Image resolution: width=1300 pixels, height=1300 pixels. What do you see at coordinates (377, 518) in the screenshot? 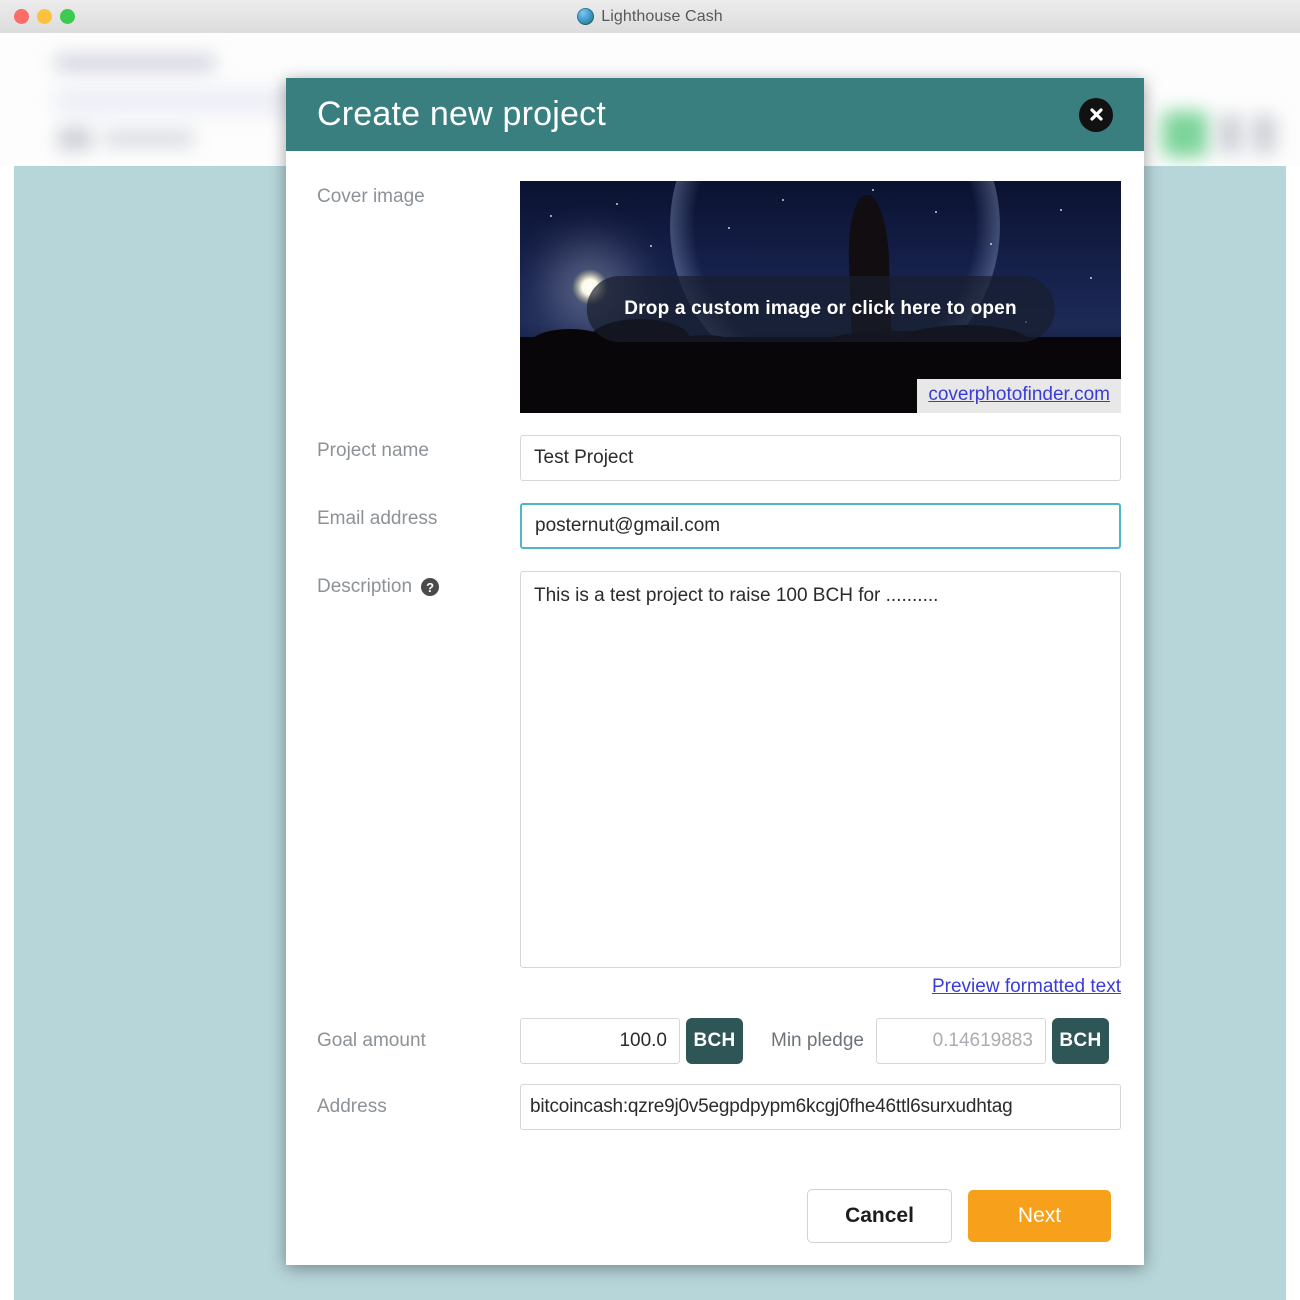
I see `email-address-label: Email address` at bounding box center [377, 518].